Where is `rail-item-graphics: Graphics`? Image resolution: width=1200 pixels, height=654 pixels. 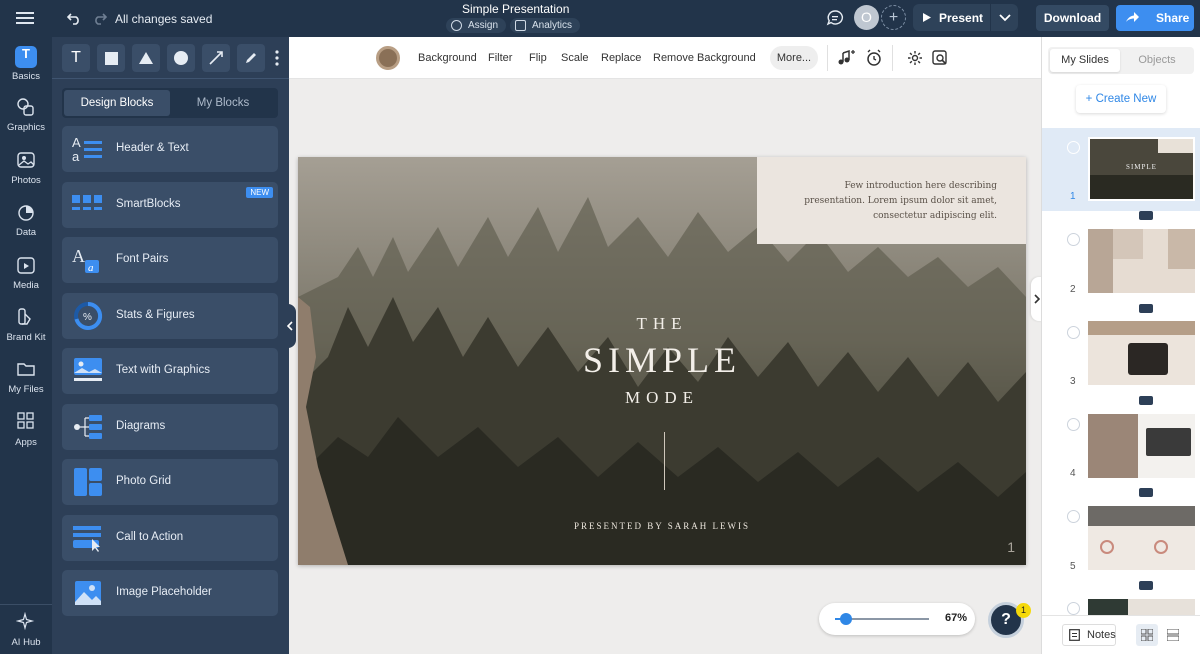 rail-item-graphics: Graphics is located at coordinates (26, 115).